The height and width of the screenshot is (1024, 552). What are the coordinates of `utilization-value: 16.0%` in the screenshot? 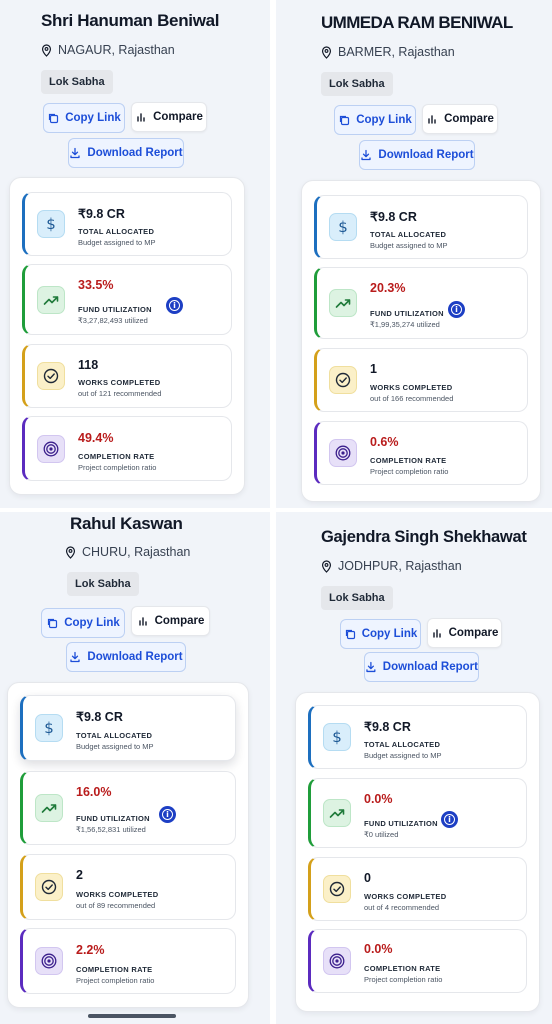 It's located at (94, 792).